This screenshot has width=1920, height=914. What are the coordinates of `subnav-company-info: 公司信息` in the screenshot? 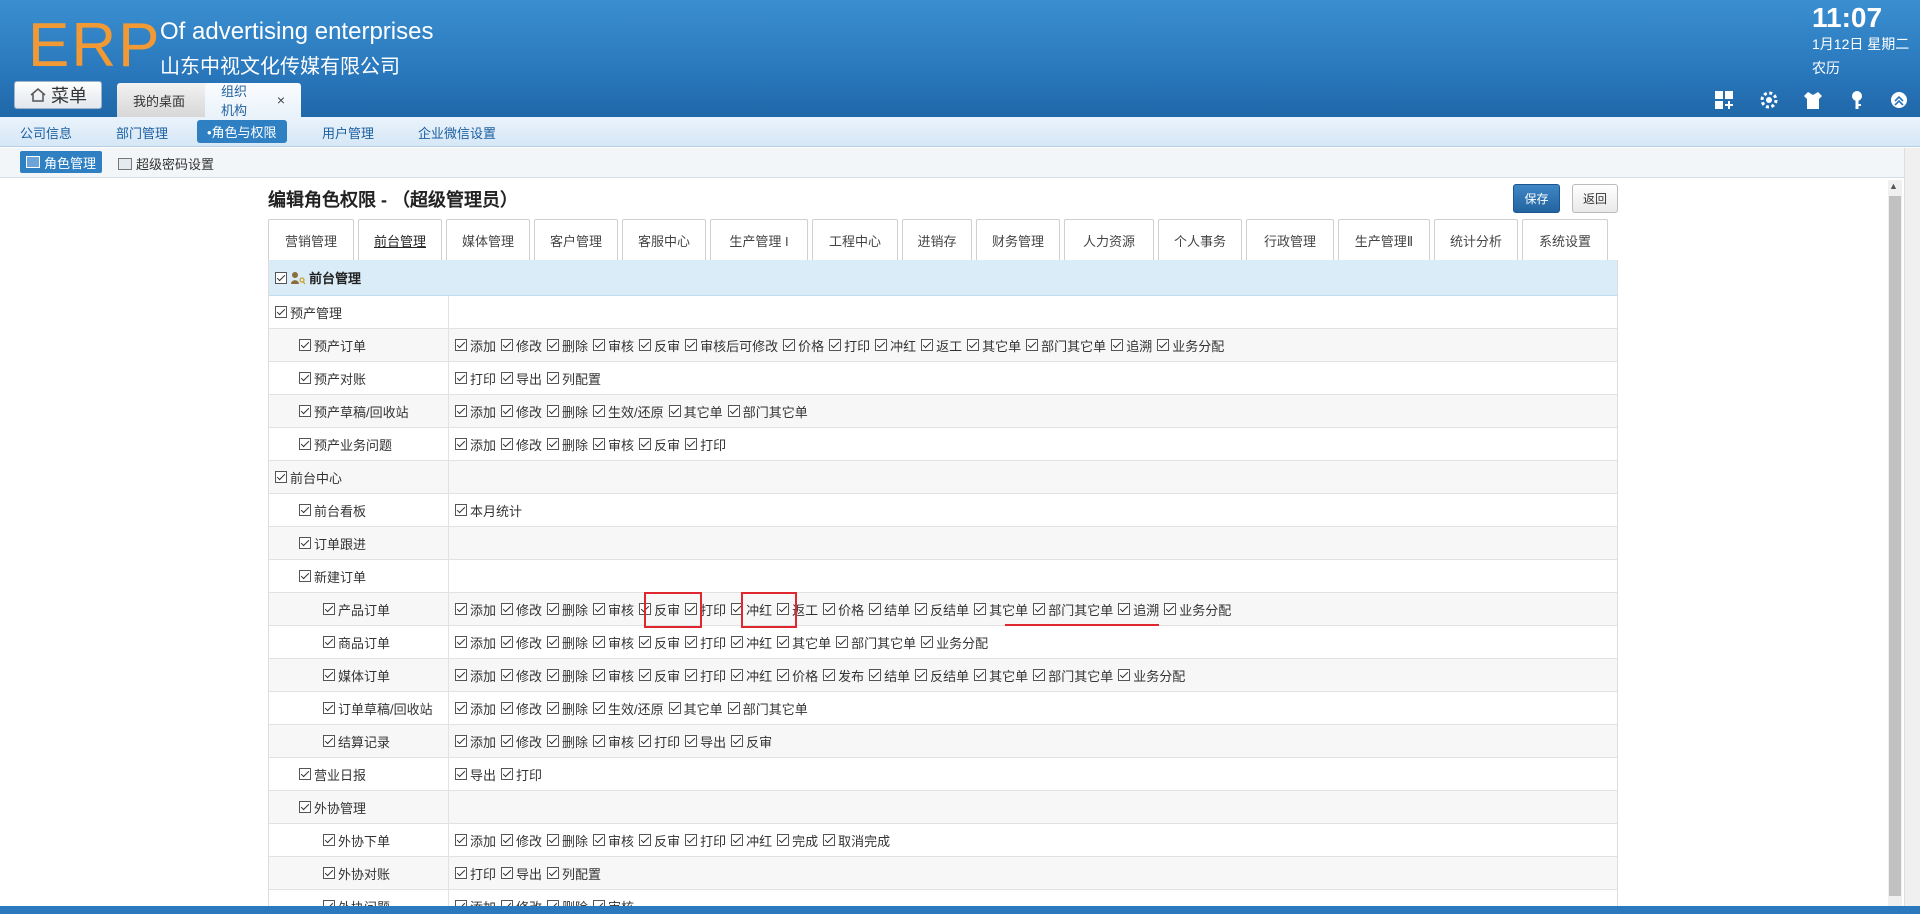 It's located at (46, 132).